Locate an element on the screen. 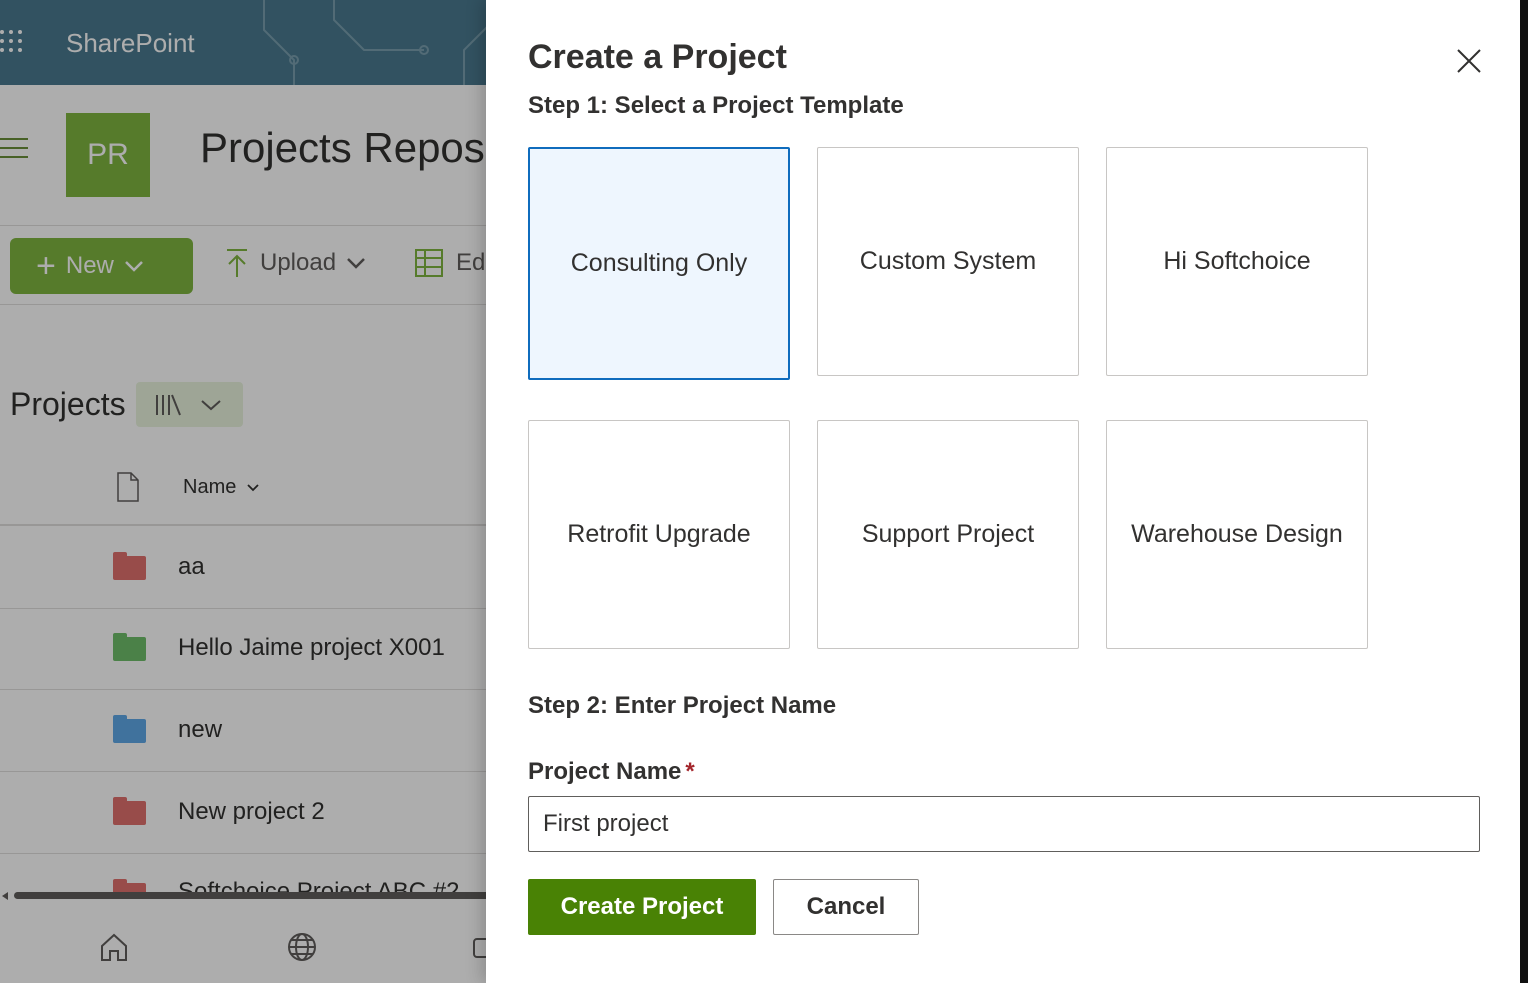 This screenshot has width=1528, height=983. window-edge is located at coordinates (1524, 491).